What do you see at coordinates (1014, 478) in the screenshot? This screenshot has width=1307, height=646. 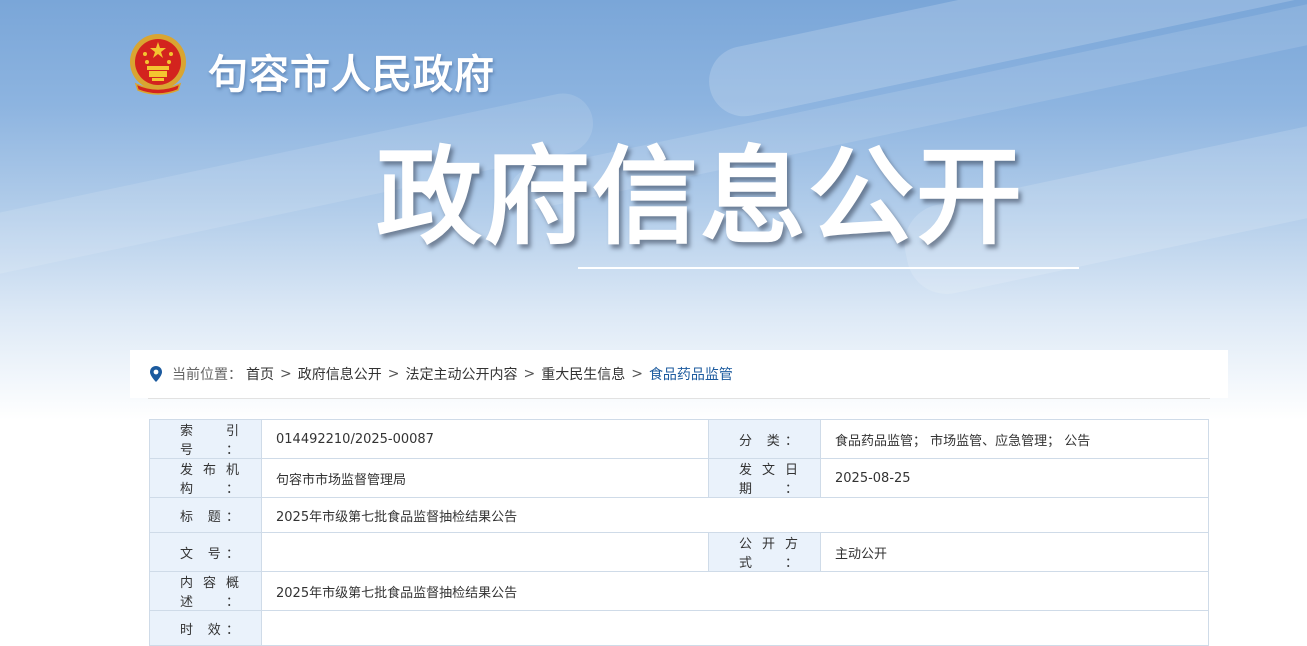 I see `publish-date-value: 2025-08-25` at bounding box center [1014, 478].